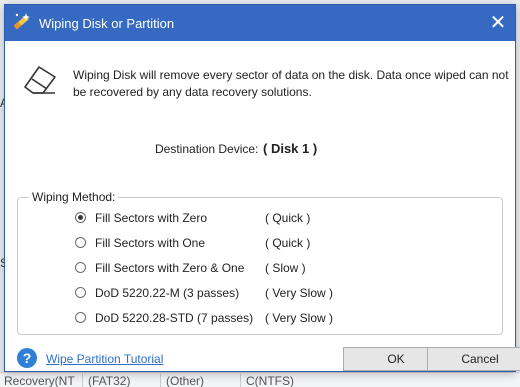 The width and height of the screenshot is (520, 387). What do you see at coordinates (151, 218) in the screenshot?
I see `option-label: Fill Sectors with Zero` at bounding box center [151, 218].